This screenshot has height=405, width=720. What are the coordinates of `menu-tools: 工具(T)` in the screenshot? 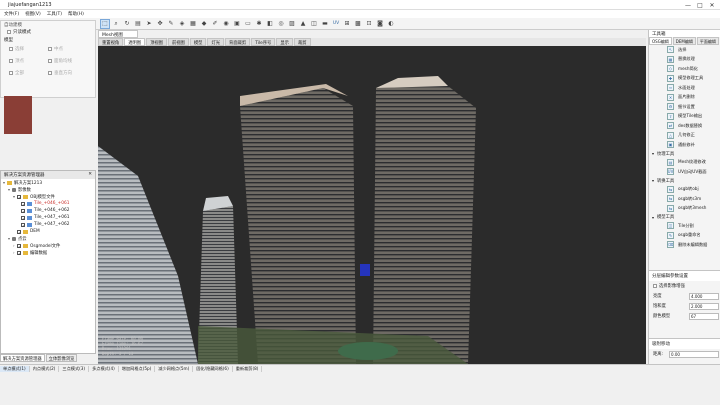 It's located at (54, 14).